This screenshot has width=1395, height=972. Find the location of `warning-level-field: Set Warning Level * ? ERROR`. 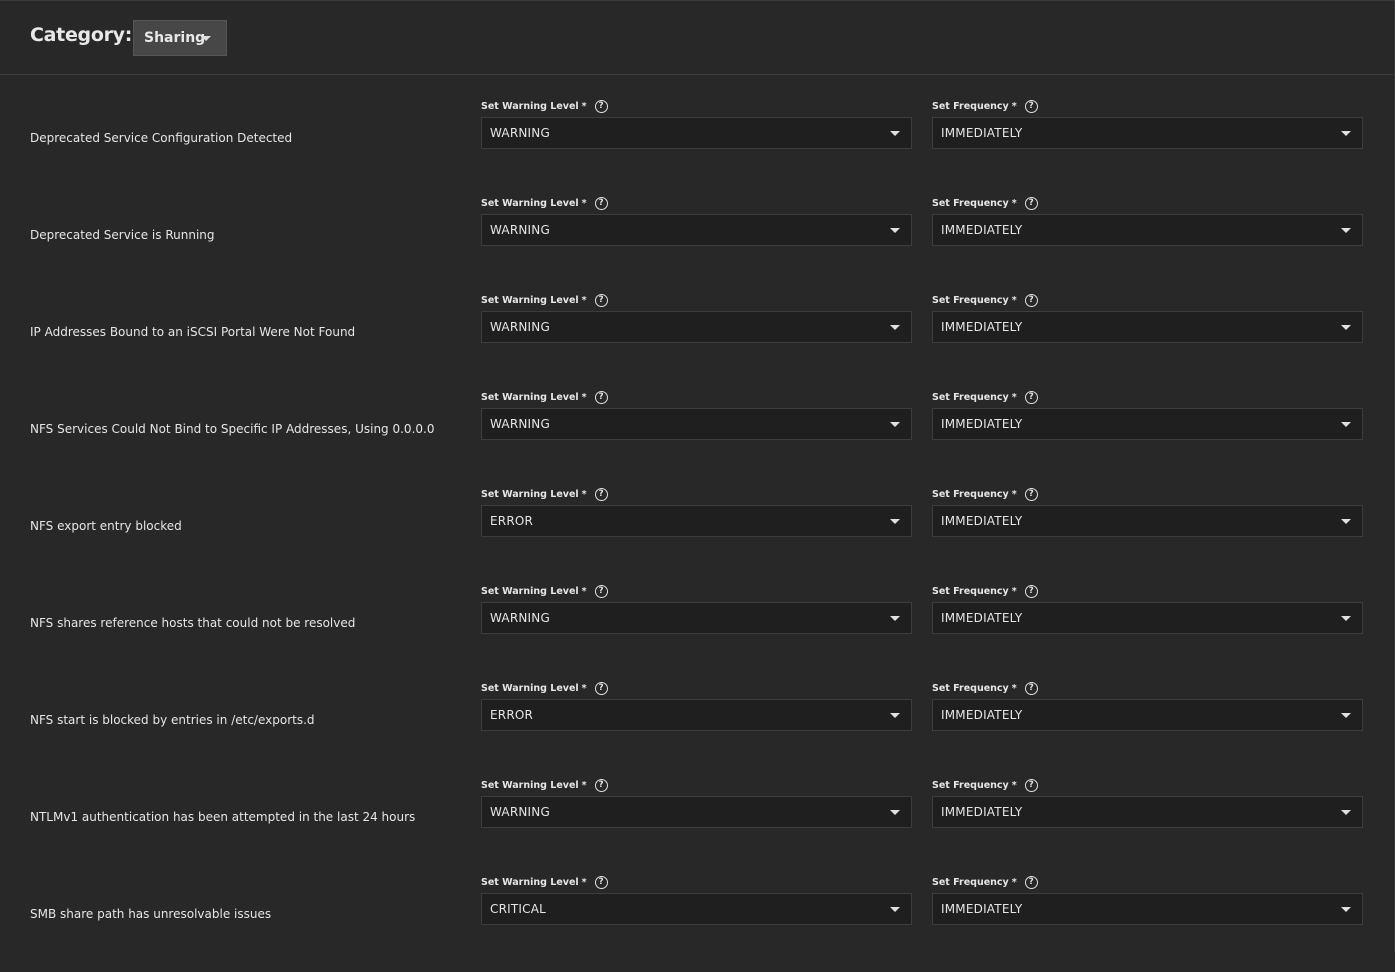

warning-level-field: Set Warning Level * ? ERROR is located at coordinates (696, 517).